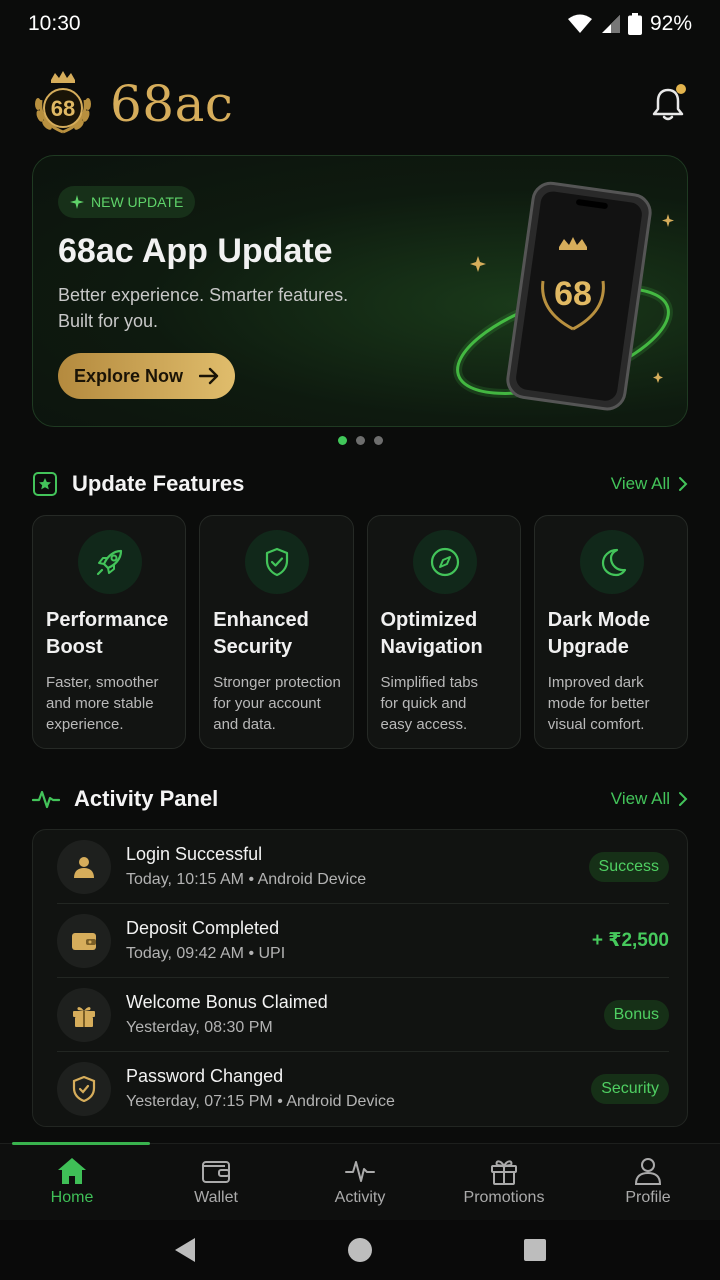  What do you see at coordinates (360, 799) in the screenshot?
I see `activity-header: Activity Panel View All` at bounding box center [360, 799].